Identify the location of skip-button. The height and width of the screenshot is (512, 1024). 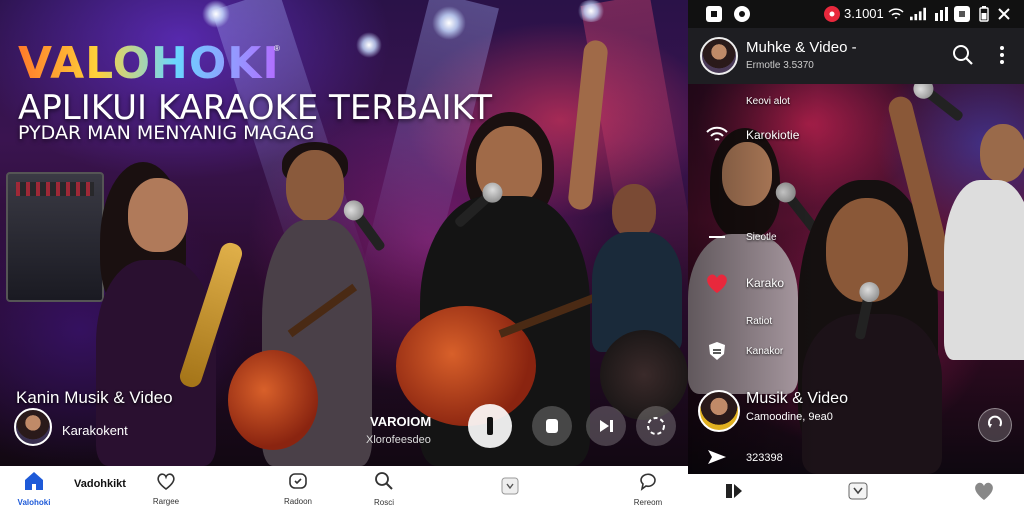
(606, 426).